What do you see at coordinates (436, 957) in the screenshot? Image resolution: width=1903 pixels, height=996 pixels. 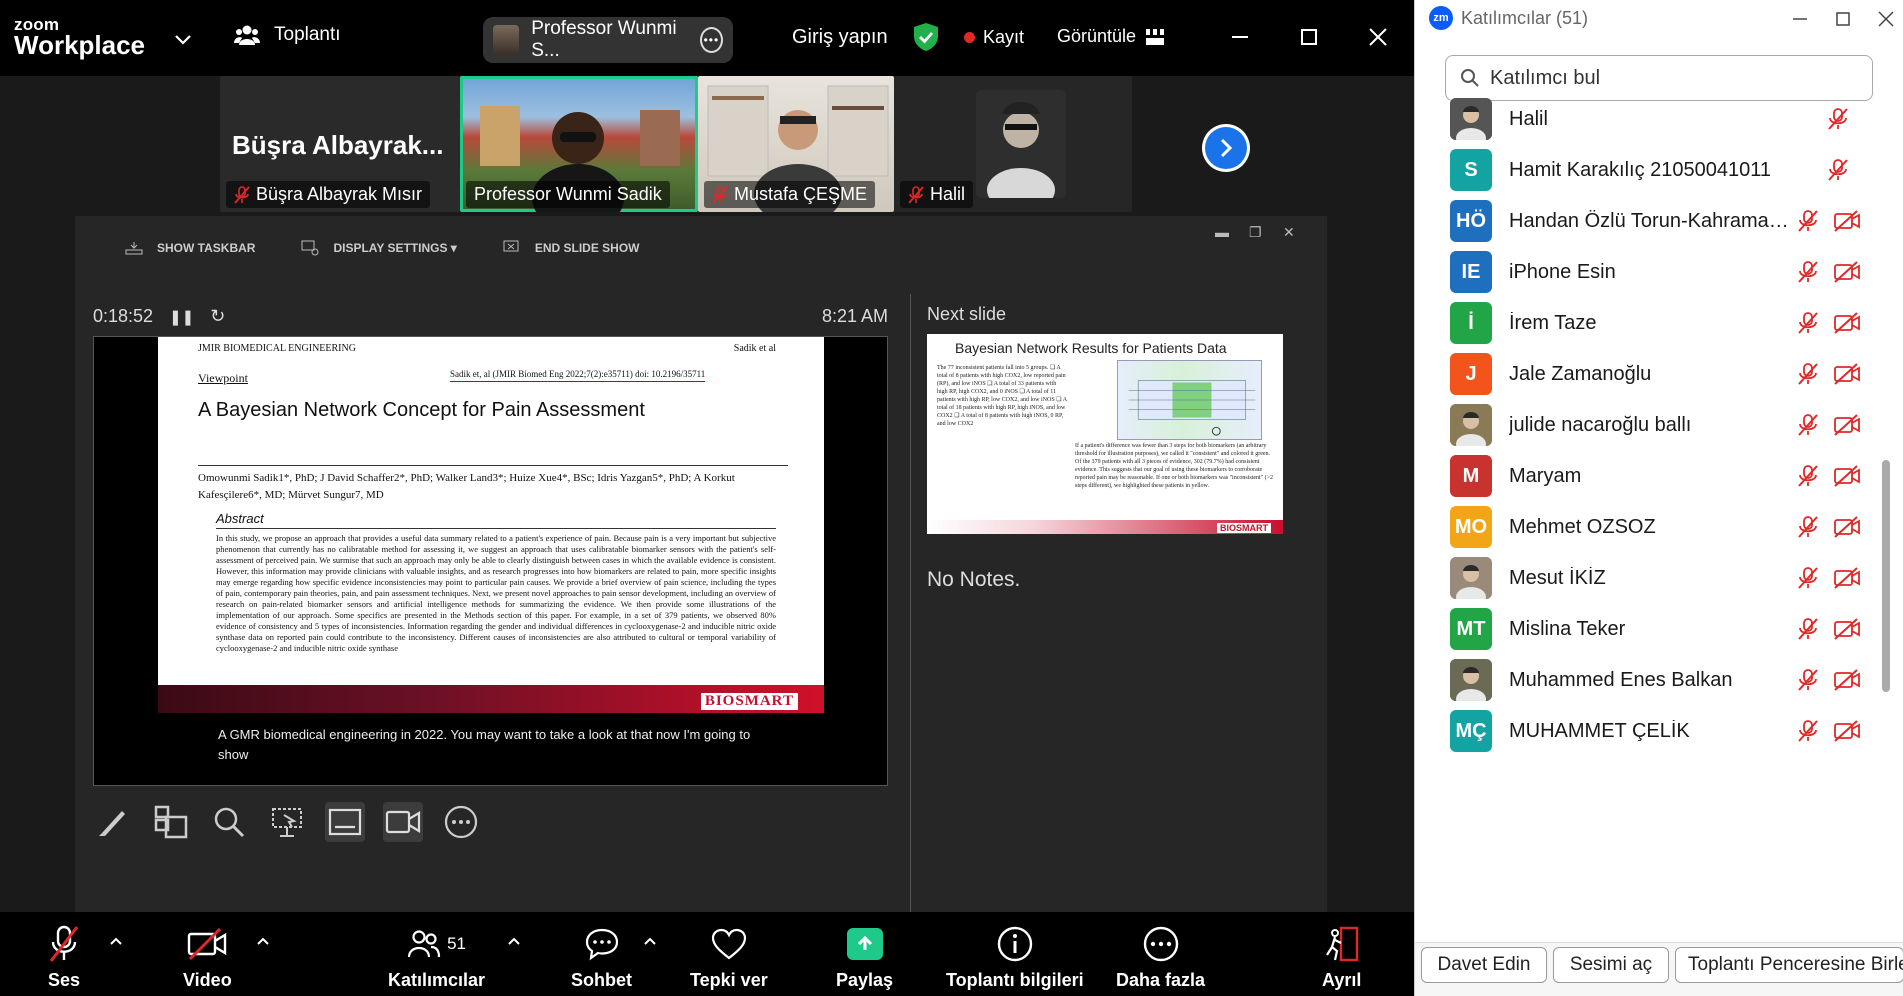 I see `participants-button: 51 Katılımcılar` at bounding box center [436, 957].